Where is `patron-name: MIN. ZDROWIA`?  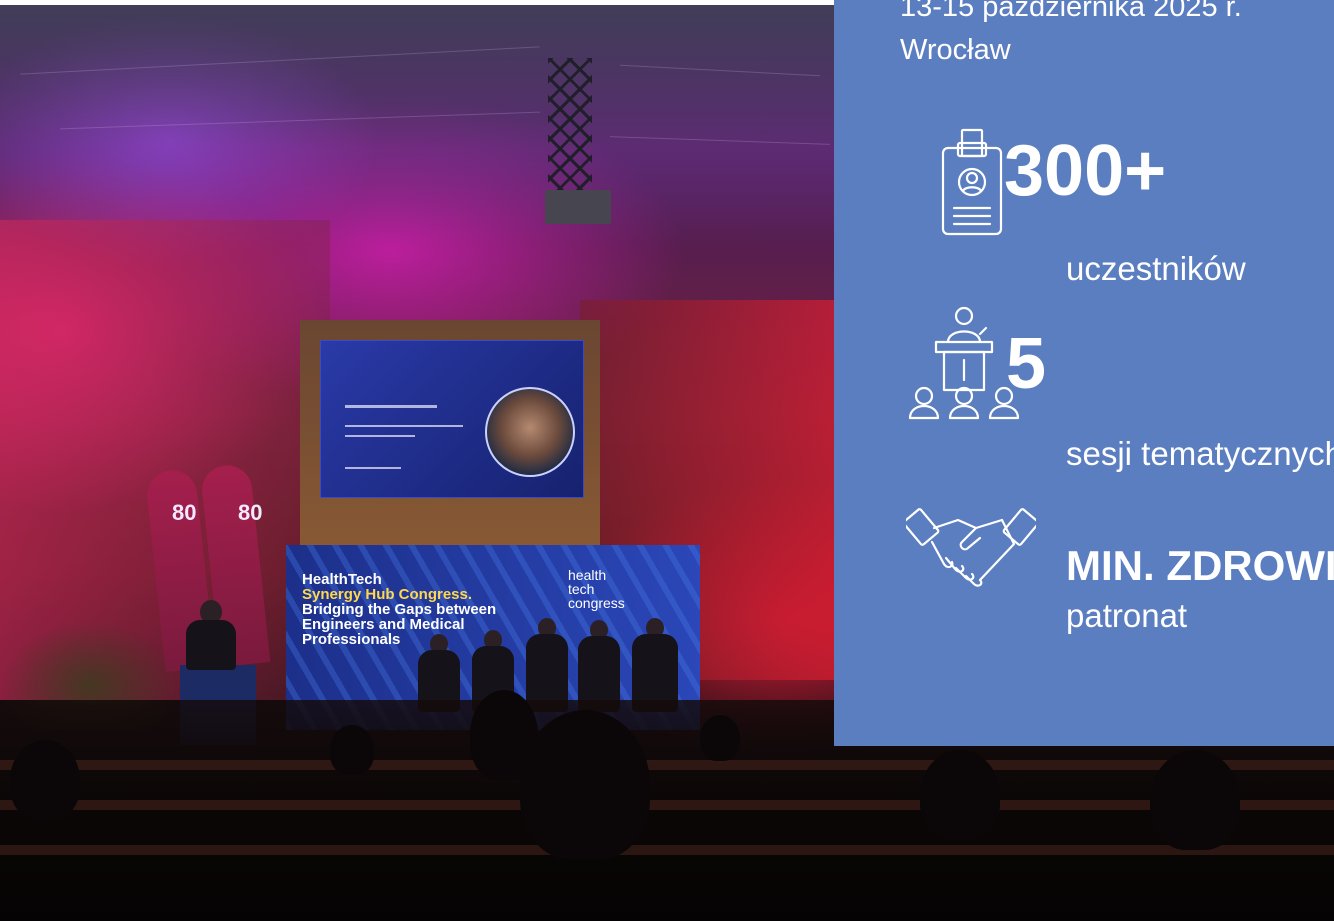 patron-name: MIN. ZDROWIA is located at coordinates (1200, 565).